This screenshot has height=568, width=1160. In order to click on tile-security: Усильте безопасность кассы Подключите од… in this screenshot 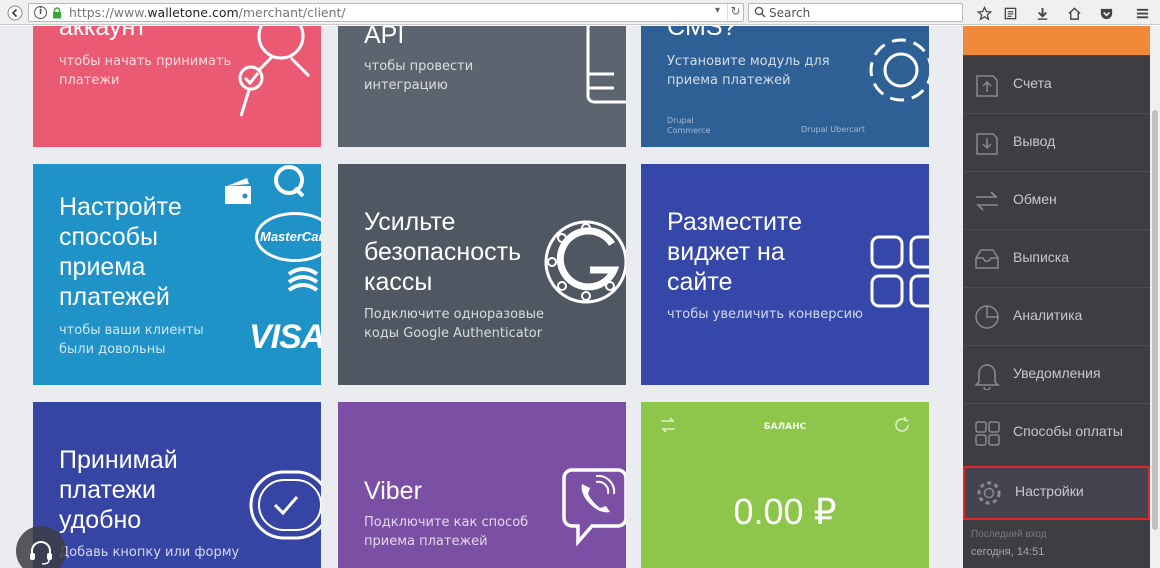, I will do `click(482, 274)`.